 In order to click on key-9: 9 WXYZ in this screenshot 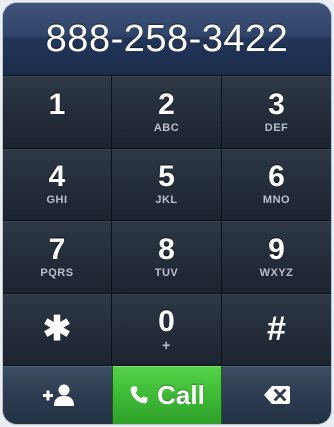, I will do `click(276, 257)`.